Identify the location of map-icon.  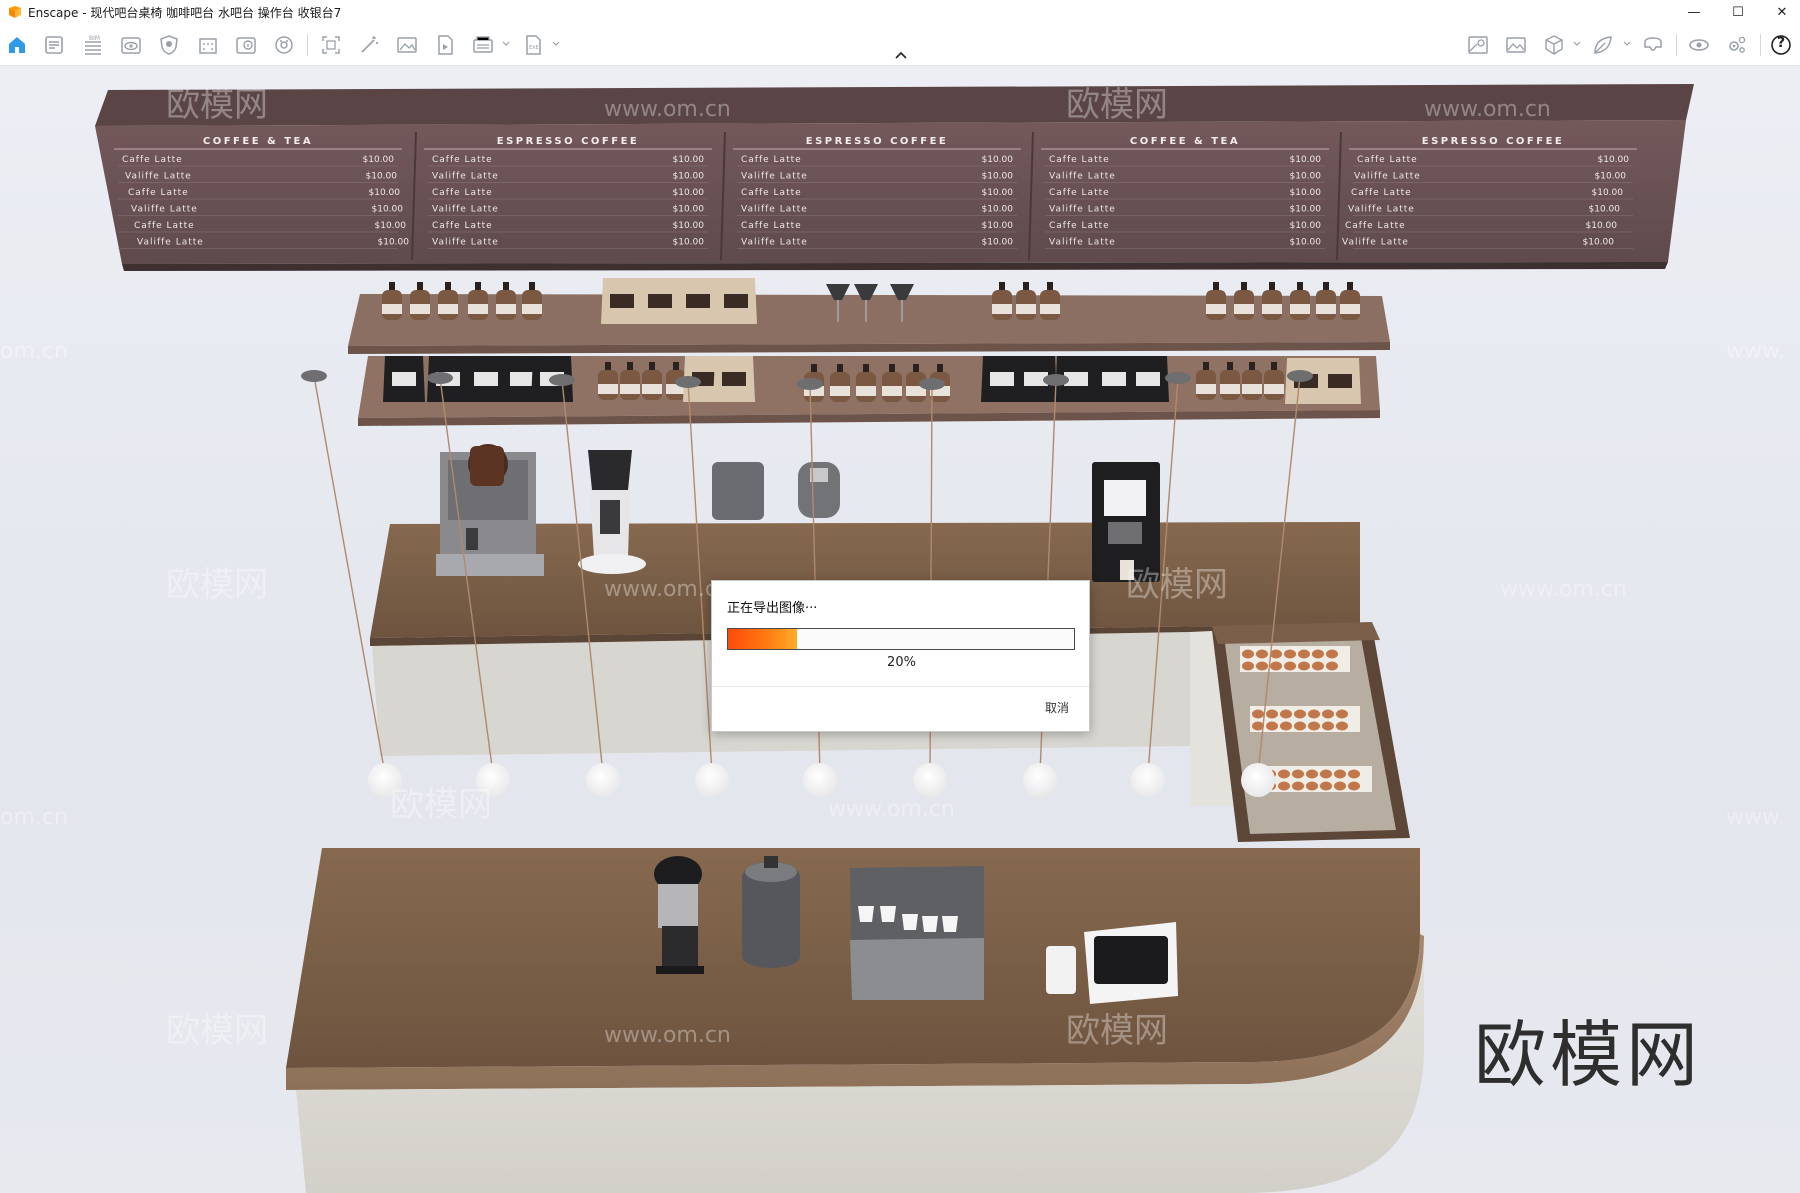
(1478, 45).